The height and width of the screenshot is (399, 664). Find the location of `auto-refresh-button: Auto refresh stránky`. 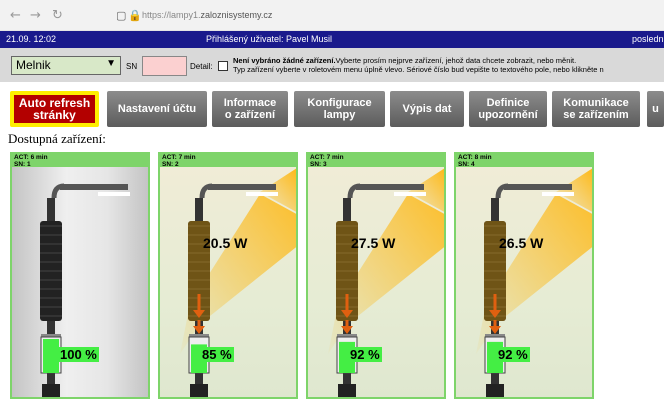

auto-refresh-button: Auto refresh stránky is located at coordinates (54, 109).